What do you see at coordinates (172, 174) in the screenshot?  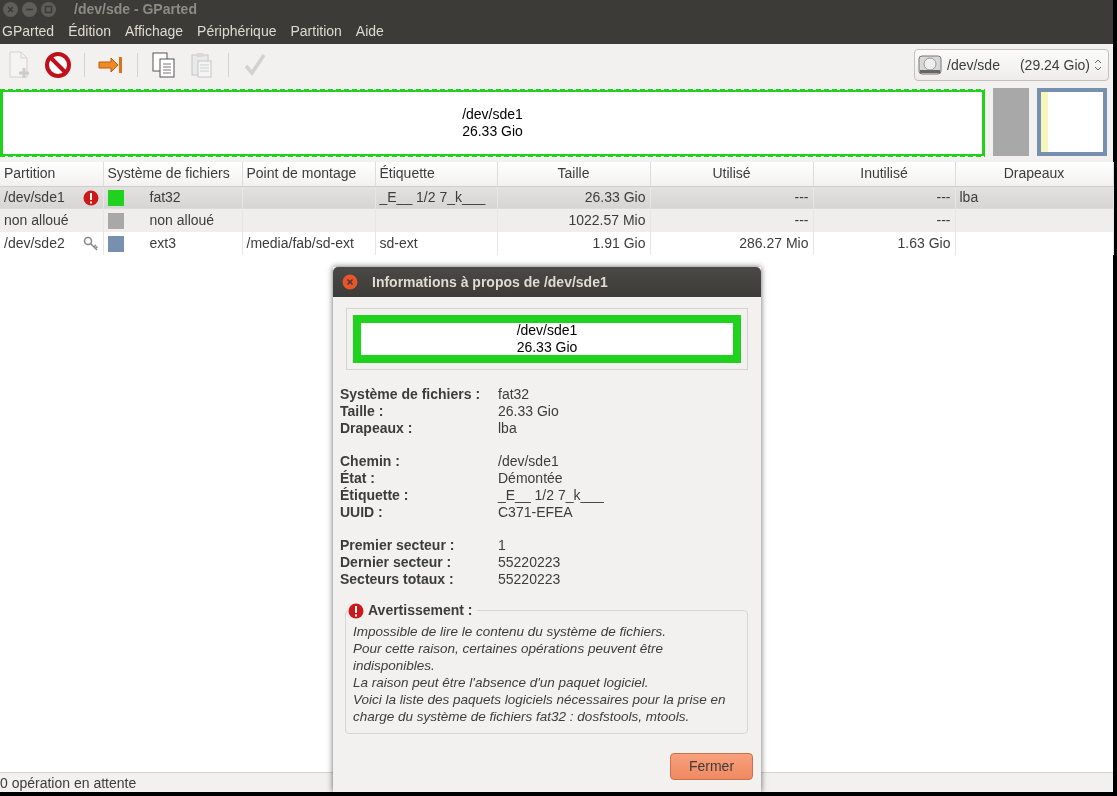 I see `column-header: Système de fichiers` at bounding box center [172, 174].